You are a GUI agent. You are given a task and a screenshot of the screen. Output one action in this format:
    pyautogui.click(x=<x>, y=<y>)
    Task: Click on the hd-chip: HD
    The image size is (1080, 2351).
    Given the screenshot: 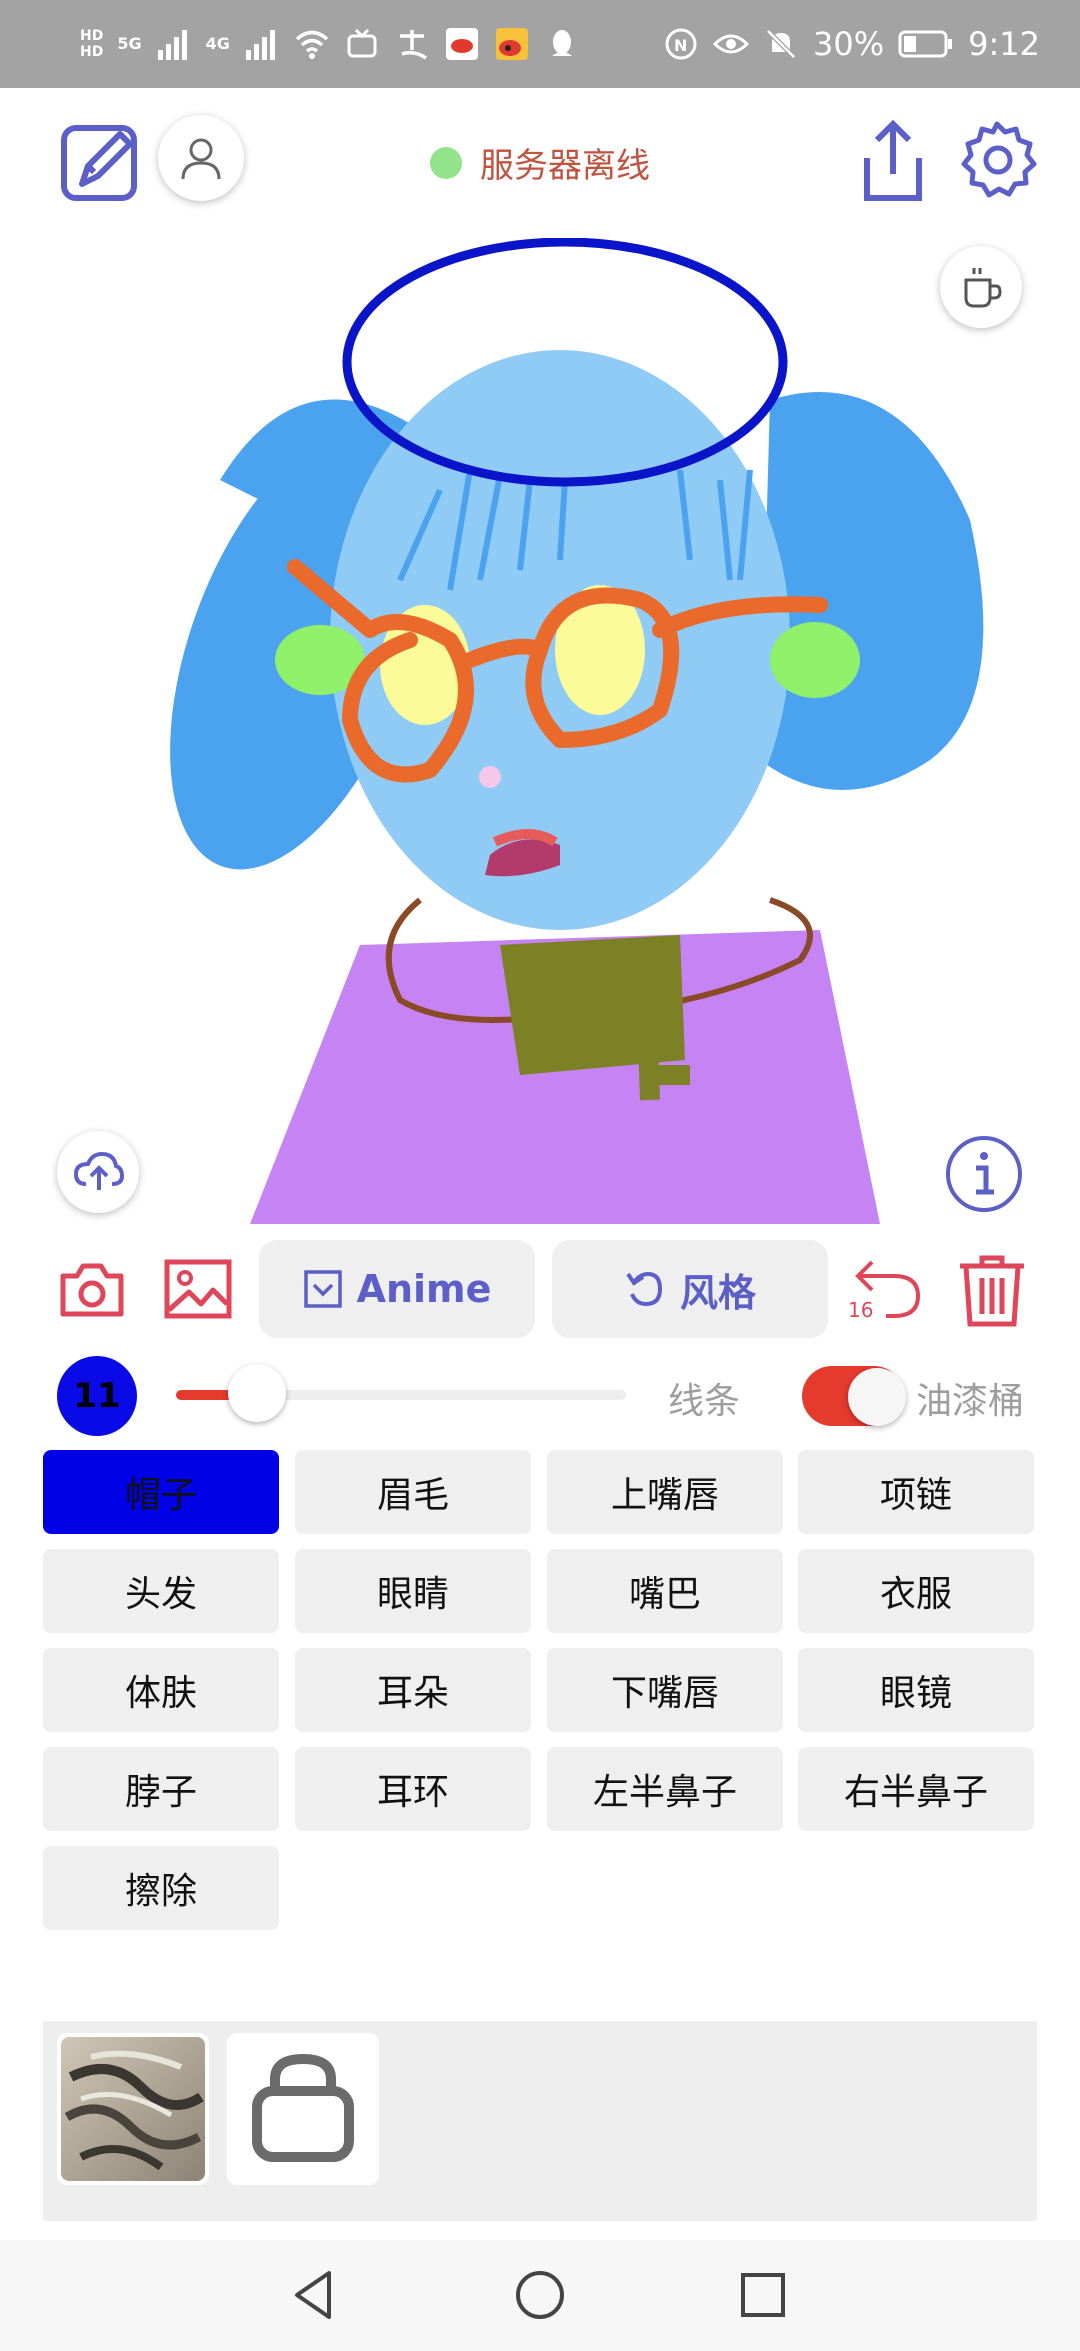 What is the action you would take?
    pyautogui.click(x=92, y=36)
    